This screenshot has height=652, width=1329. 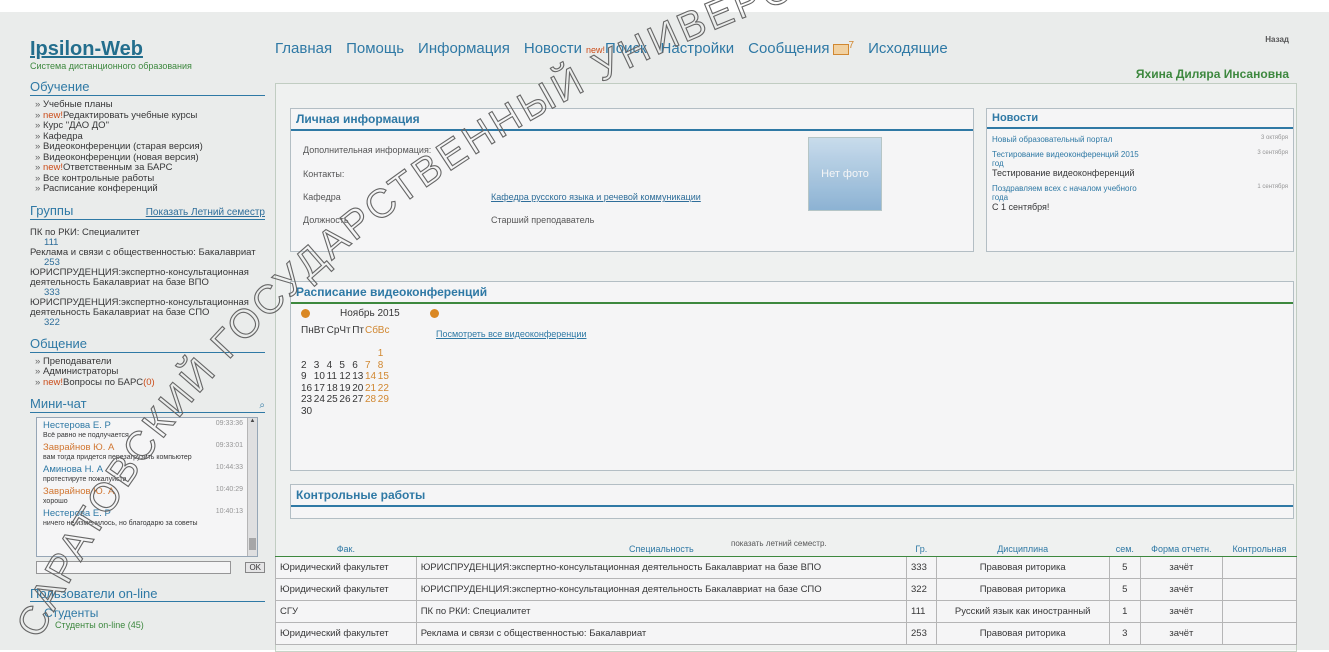 I want to click on calendar-day: 3, so click(x=319, y=366).